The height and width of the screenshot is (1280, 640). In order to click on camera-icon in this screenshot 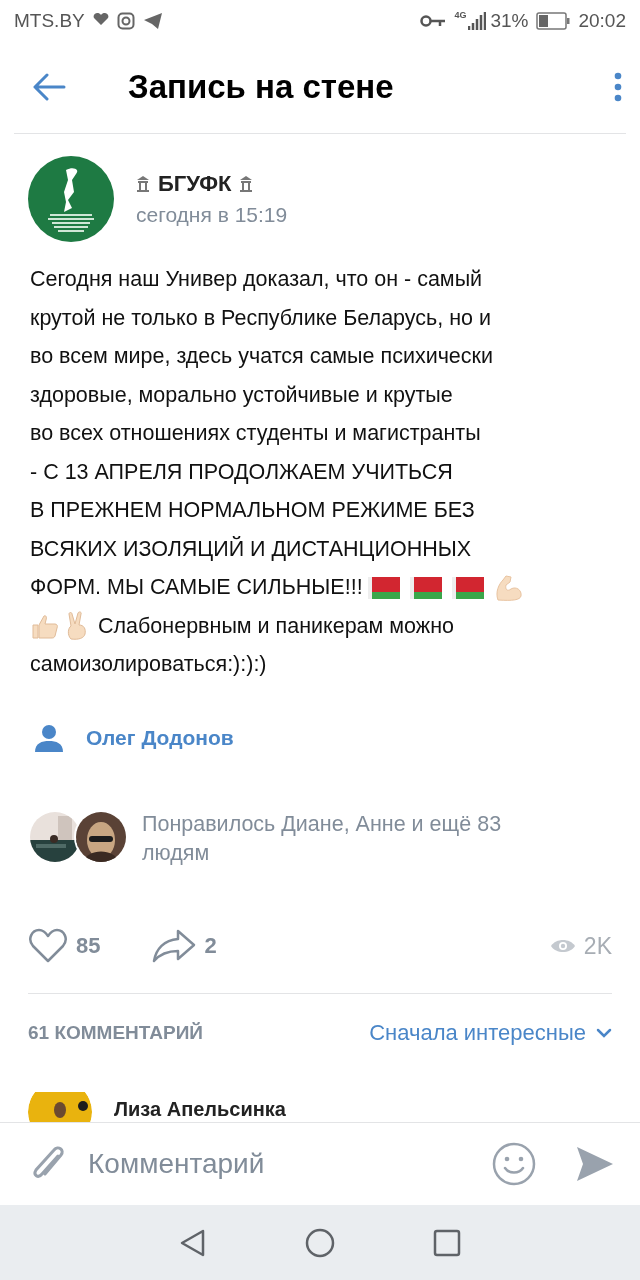, I will do `click(125, 20)`.